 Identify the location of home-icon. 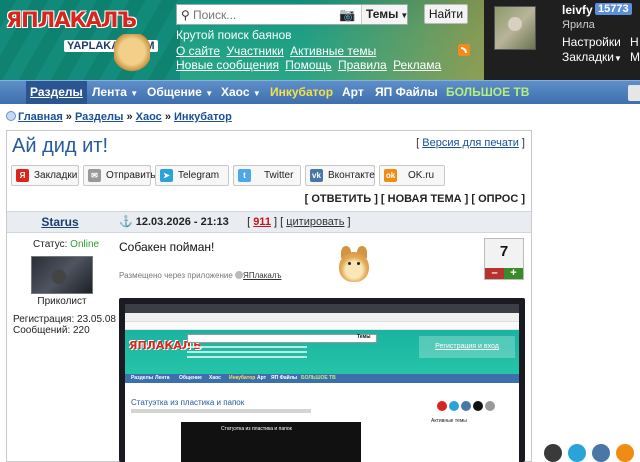
(11, 116).